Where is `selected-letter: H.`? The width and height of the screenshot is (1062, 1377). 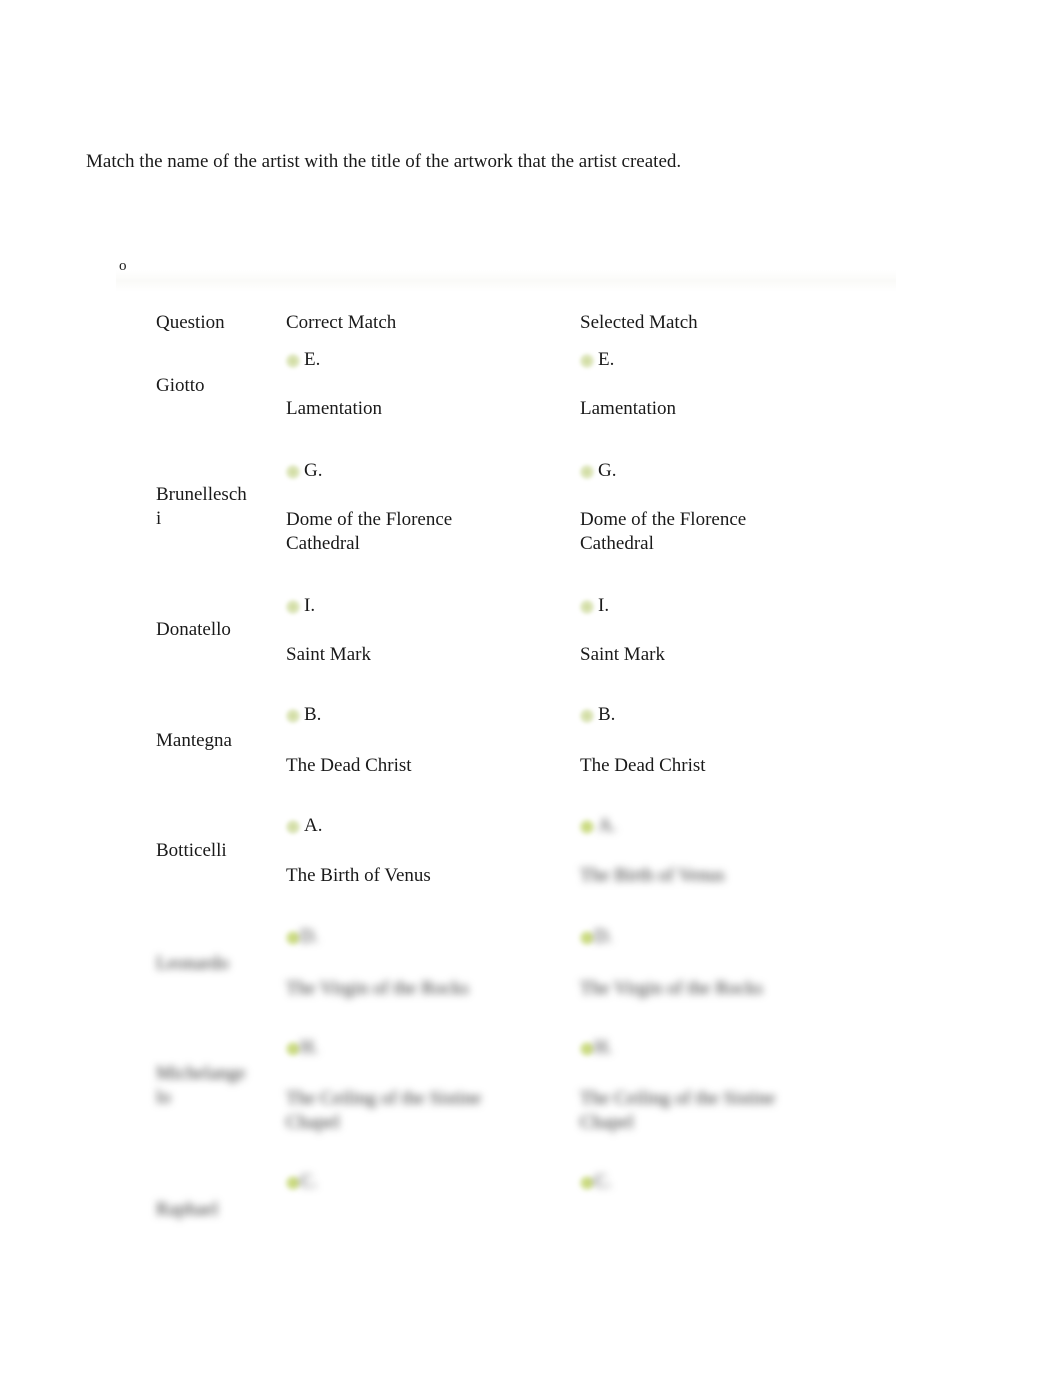
selected-letter: H. is located at coordinates (603, 1047).